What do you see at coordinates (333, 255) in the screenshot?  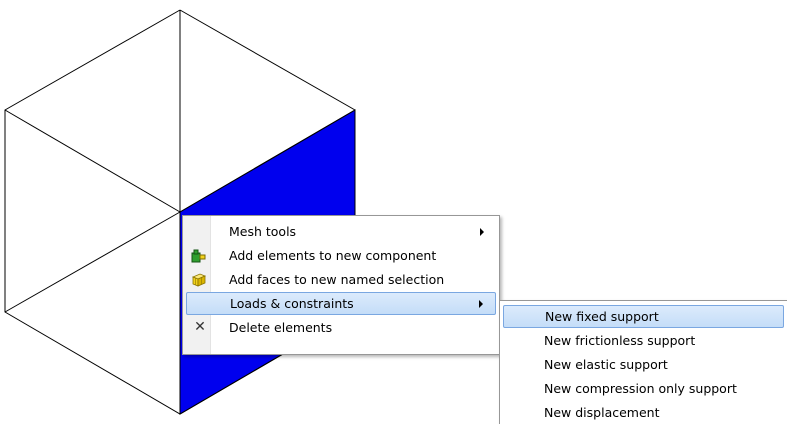 I see `menu-item-label: Add elements to new component` at bounding box center [333, 255].